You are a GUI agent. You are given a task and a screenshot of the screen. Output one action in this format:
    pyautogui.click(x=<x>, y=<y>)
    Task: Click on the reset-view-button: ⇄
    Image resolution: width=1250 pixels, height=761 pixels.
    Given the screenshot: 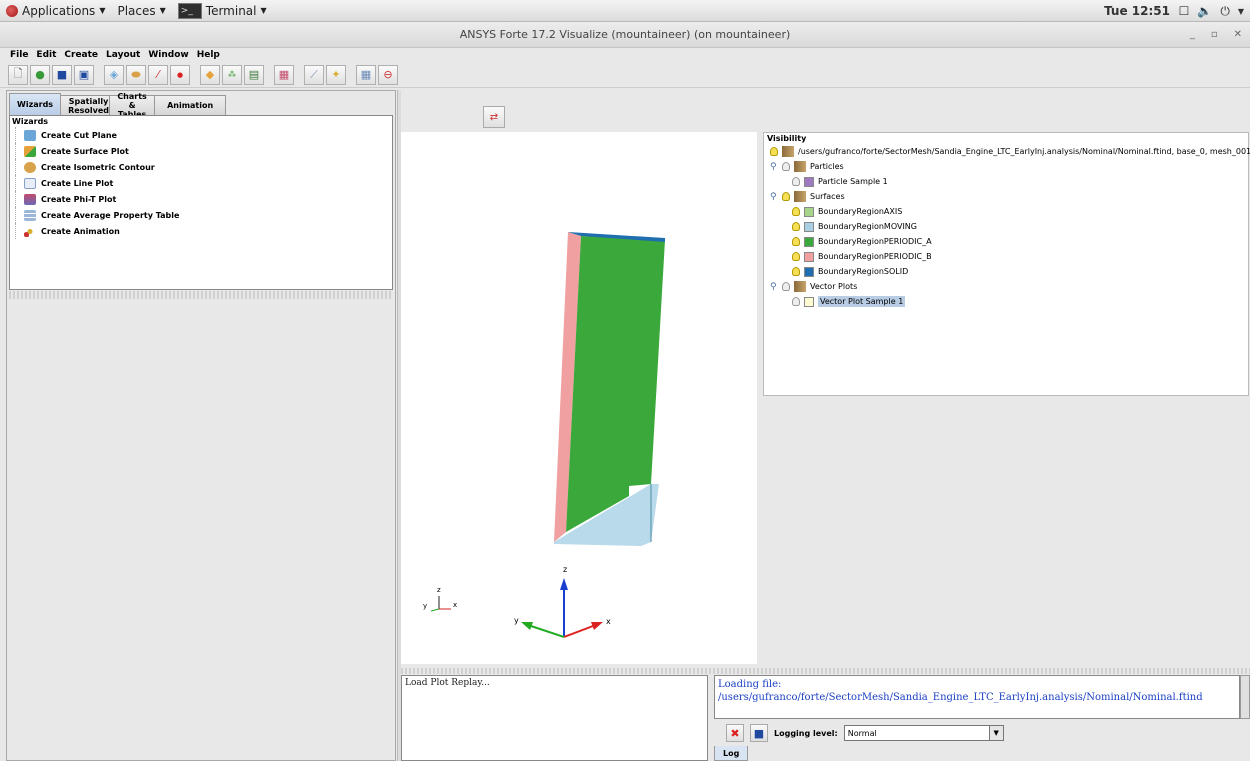 What is the action you would take?
    pyautogui.click(x=494, y=117)
    